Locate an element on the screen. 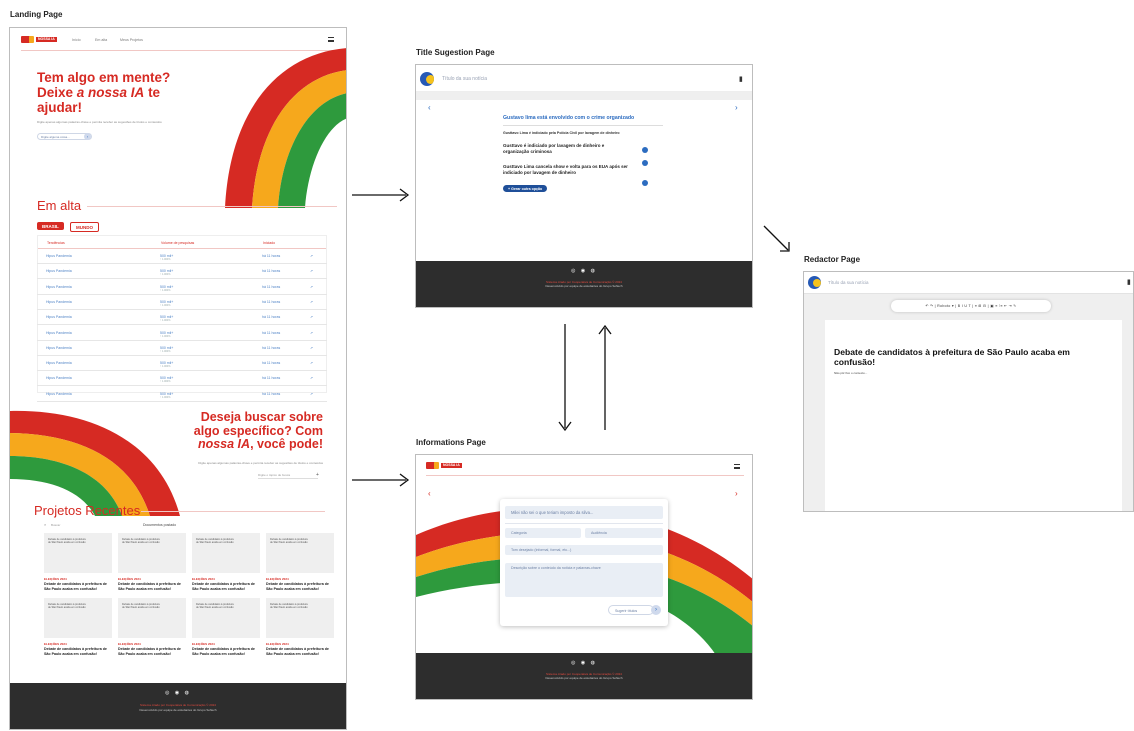  hero-submit-arrow-icon: › is located at coordinates (87, 136).